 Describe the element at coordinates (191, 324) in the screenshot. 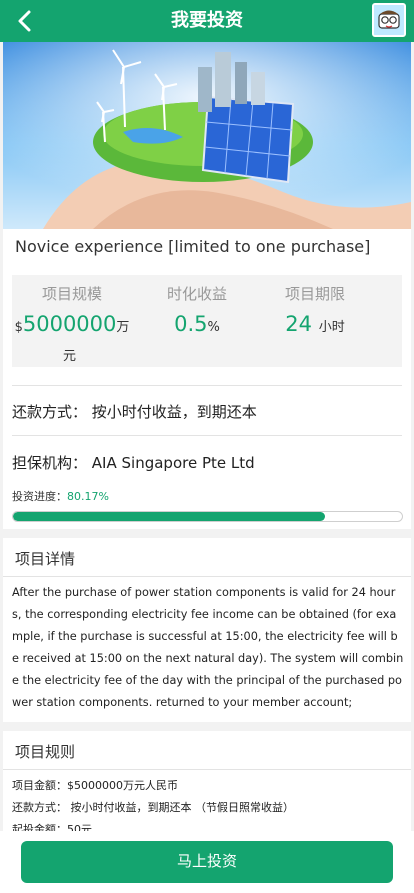

I see `stat-number: 0.5` at that location.